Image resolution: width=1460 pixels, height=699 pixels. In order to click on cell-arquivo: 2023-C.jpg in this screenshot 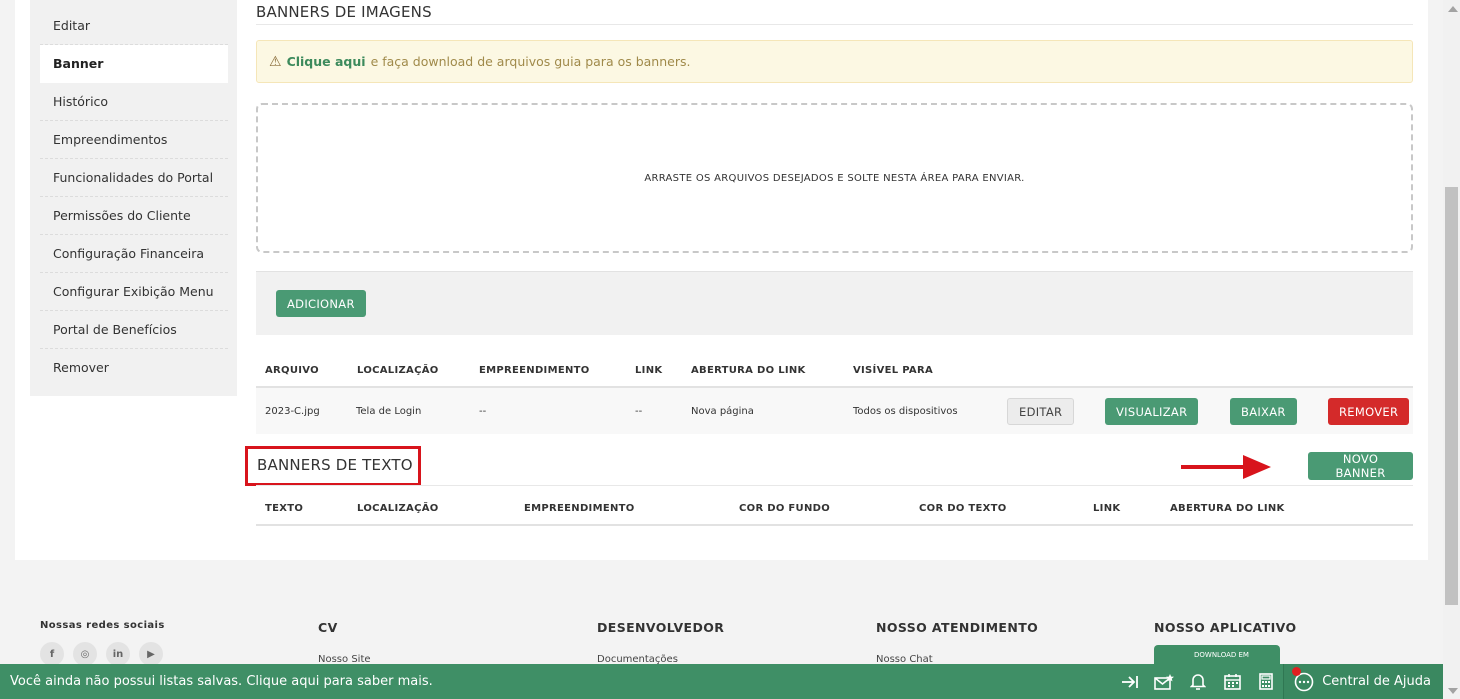, I will do `click(292, 411)`.